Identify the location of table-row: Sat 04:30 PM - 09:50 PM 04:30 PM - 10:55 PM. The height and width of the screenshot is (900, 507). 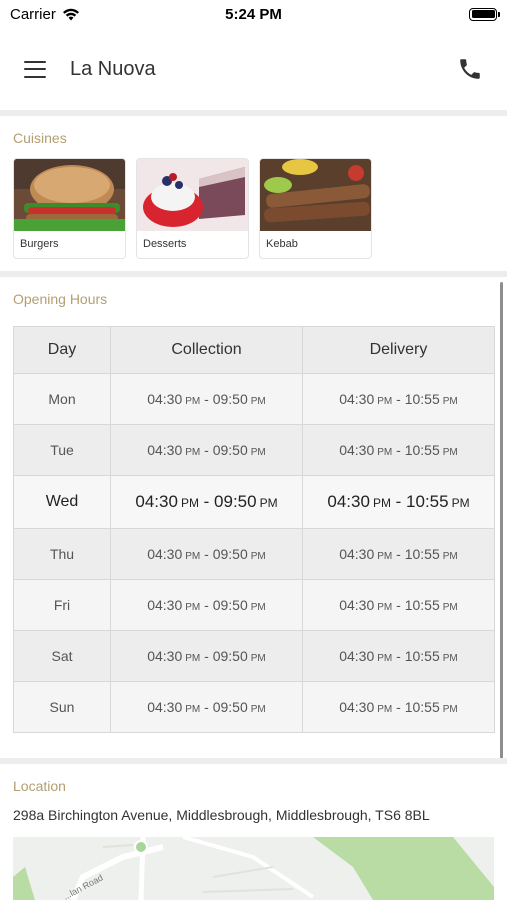
(254, 656).